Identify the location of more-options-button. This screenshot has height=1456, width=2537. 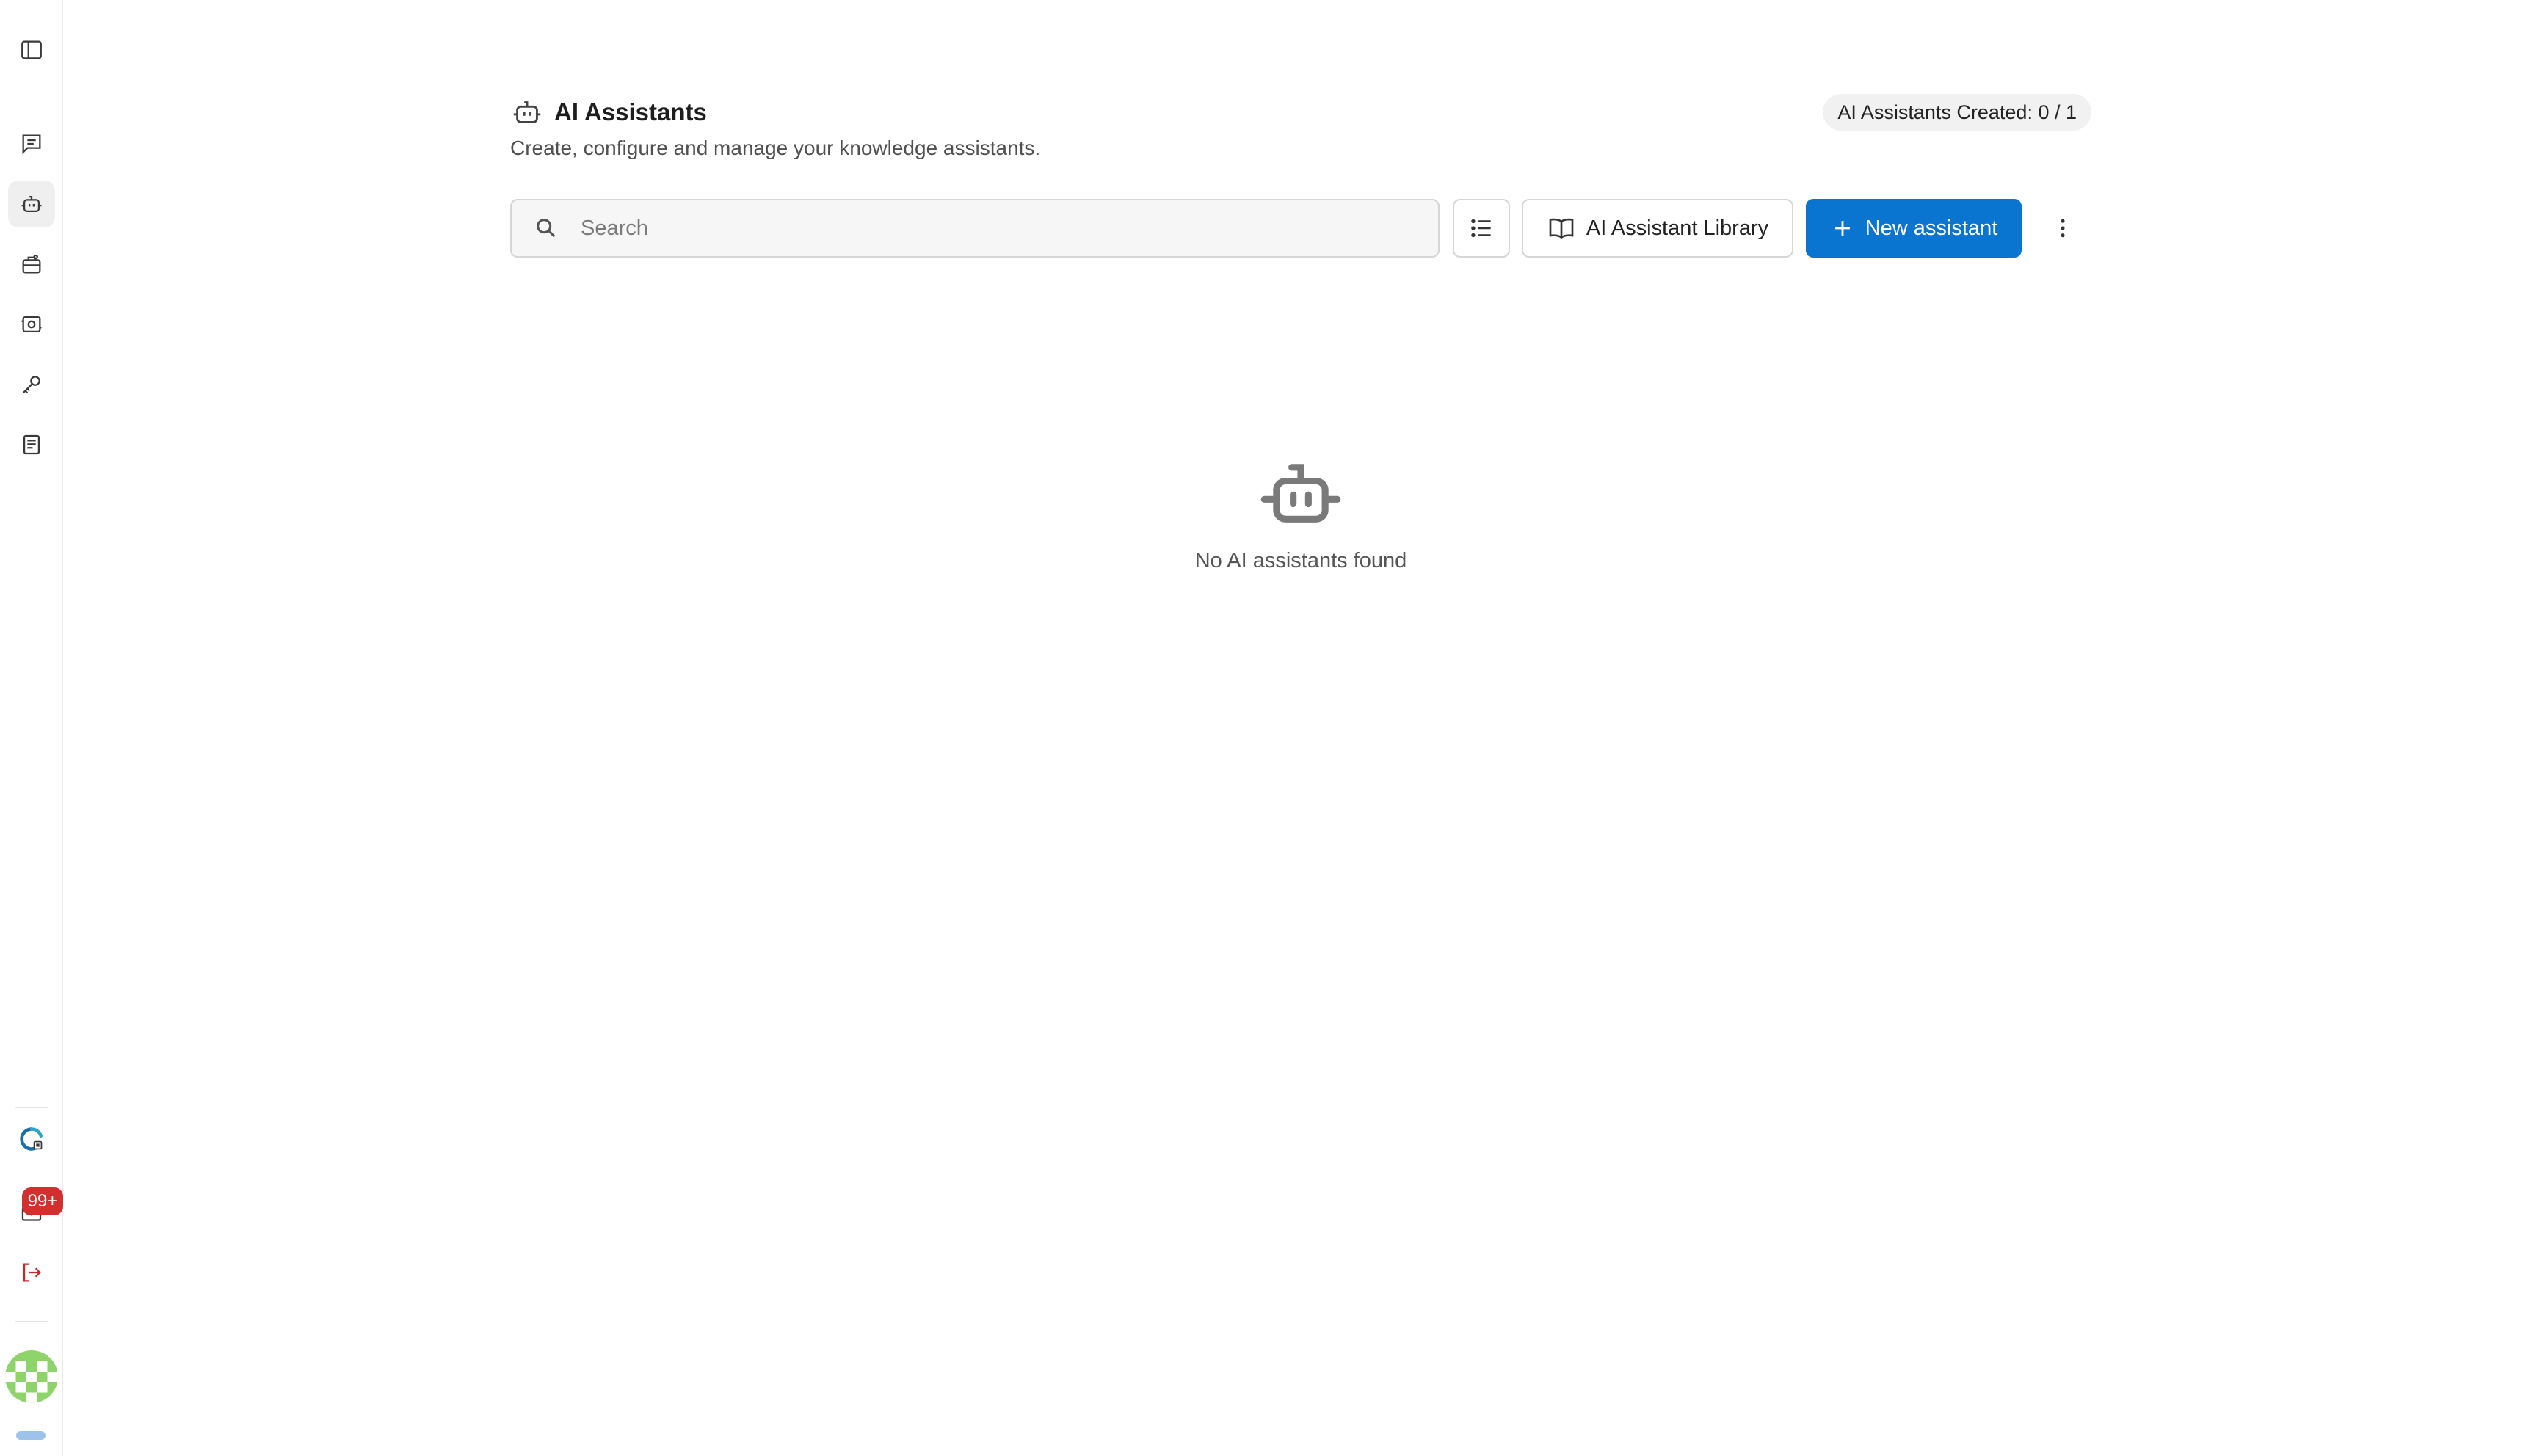
(2062, 228).